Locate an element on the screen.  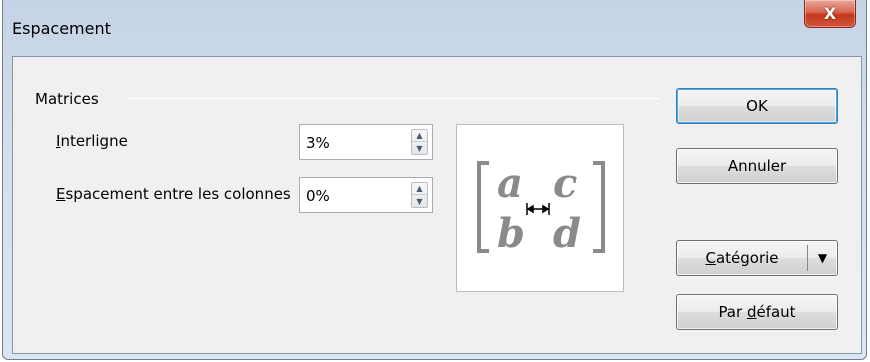
matrix-preview: a c b d is located at coordinates (540, 208).